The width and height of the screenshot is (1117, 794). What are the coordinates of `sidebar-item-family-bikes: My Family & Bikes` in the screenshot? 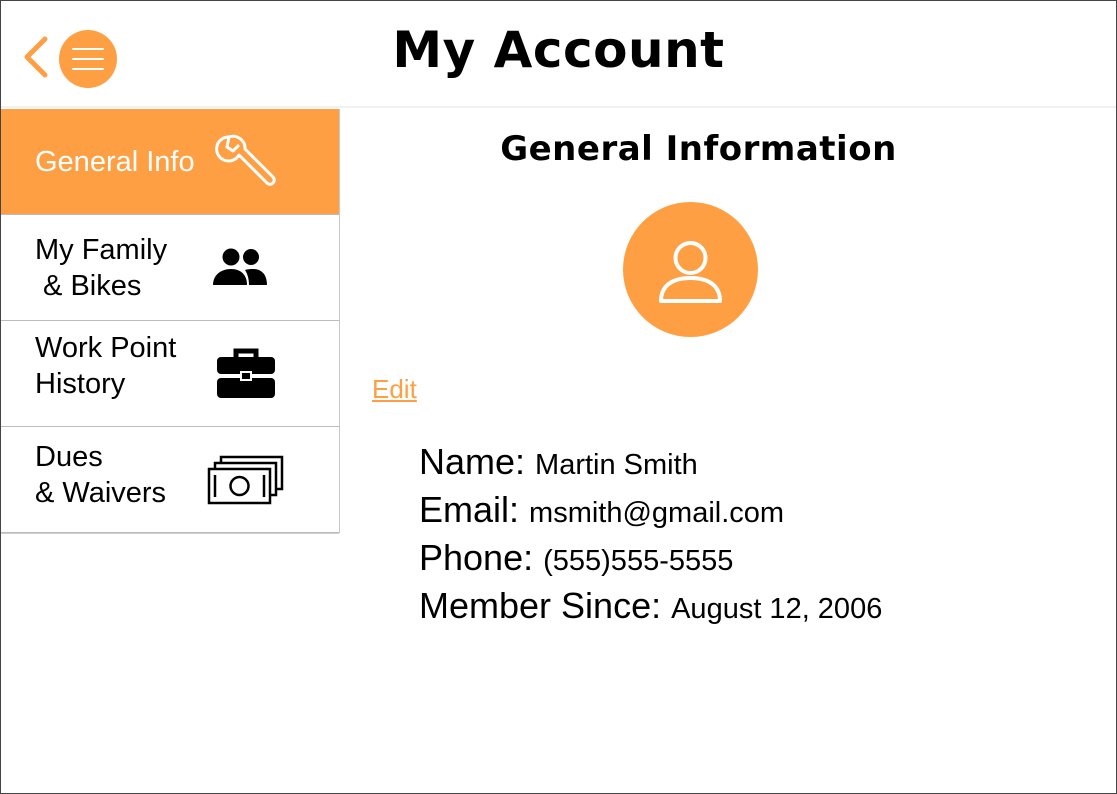 It's located at (170, 268).